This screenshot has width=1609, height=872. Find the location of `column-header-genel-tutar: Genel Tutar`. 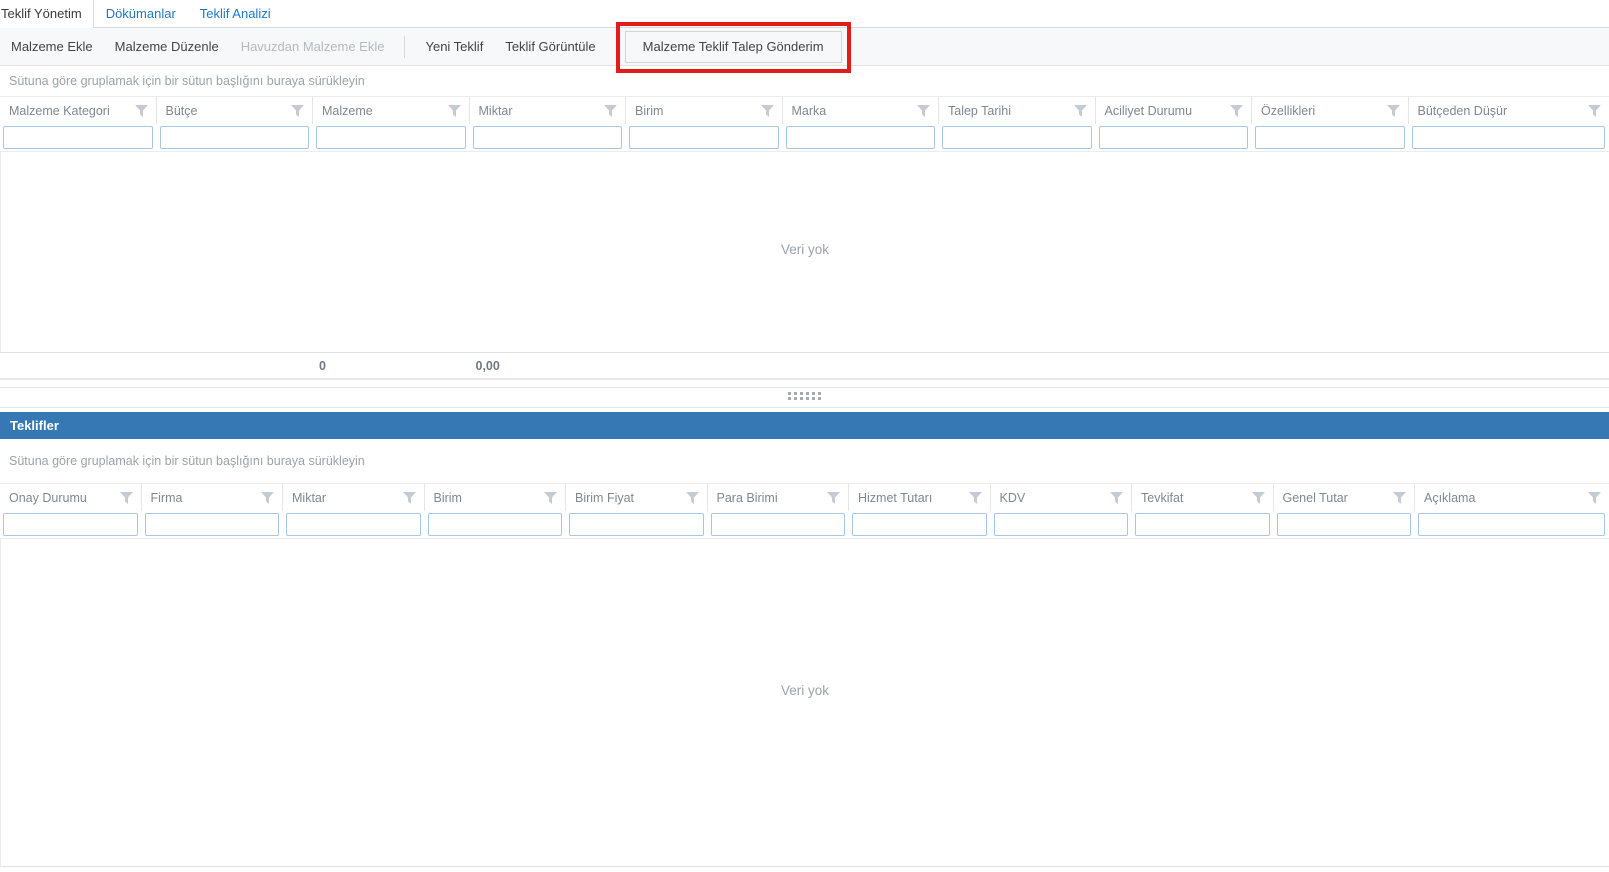

column-header-genel-tutar: Genel Tutar is located at coordinates (1344, 497).